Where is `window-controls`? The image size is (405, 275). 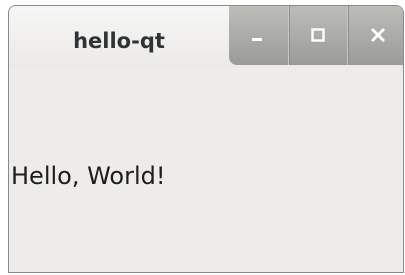
window-controls is located at coordinates (316, 35).